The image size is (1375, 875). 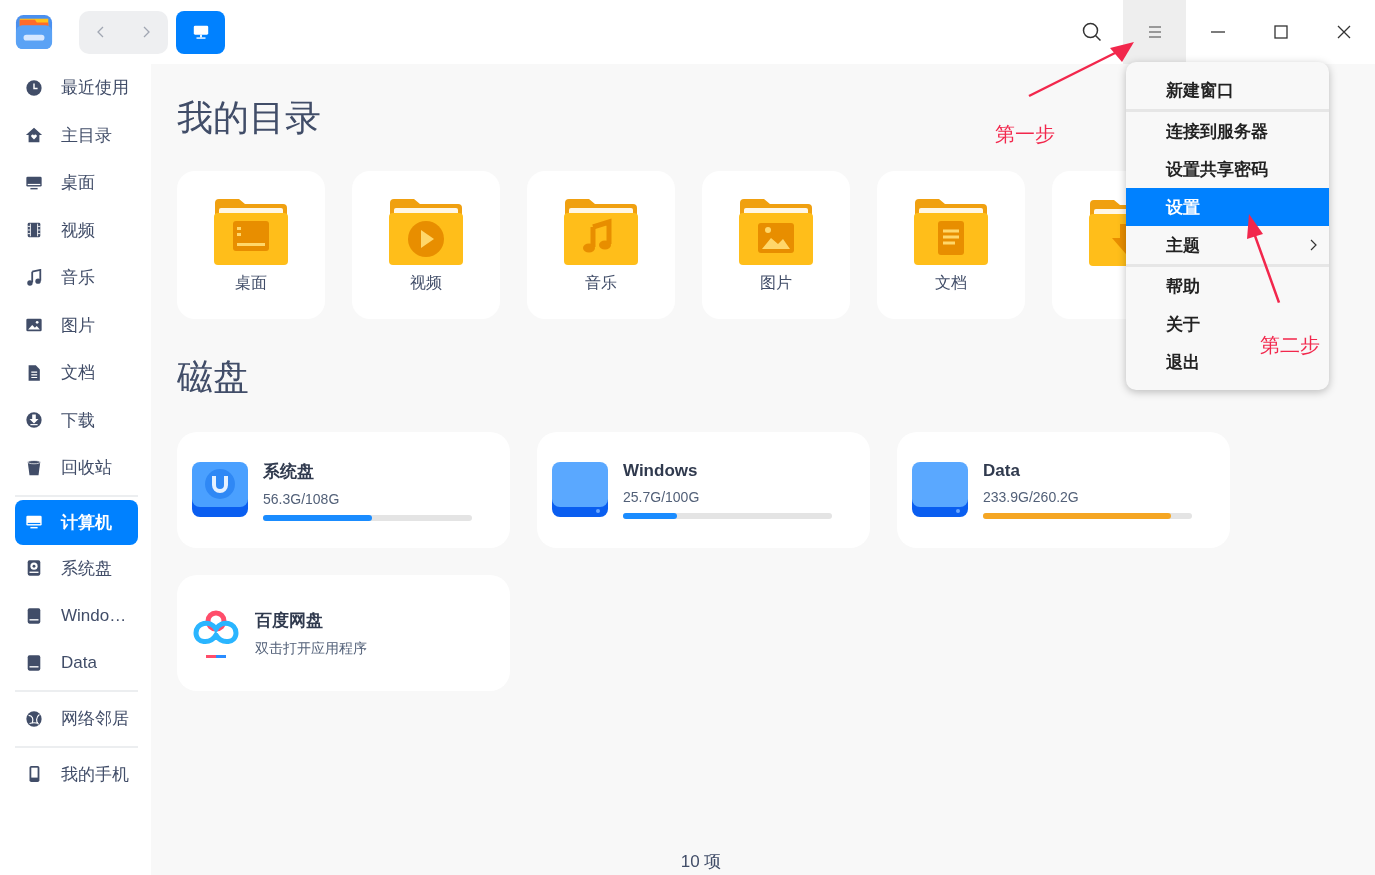 I want to click on section-heading: 我的目录, so click(x=249, y=118).